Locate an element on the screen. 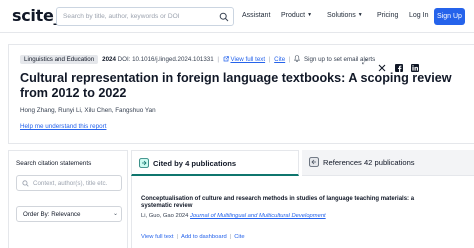  nav-product: Product ▼ is located at coordinates (296, 15).